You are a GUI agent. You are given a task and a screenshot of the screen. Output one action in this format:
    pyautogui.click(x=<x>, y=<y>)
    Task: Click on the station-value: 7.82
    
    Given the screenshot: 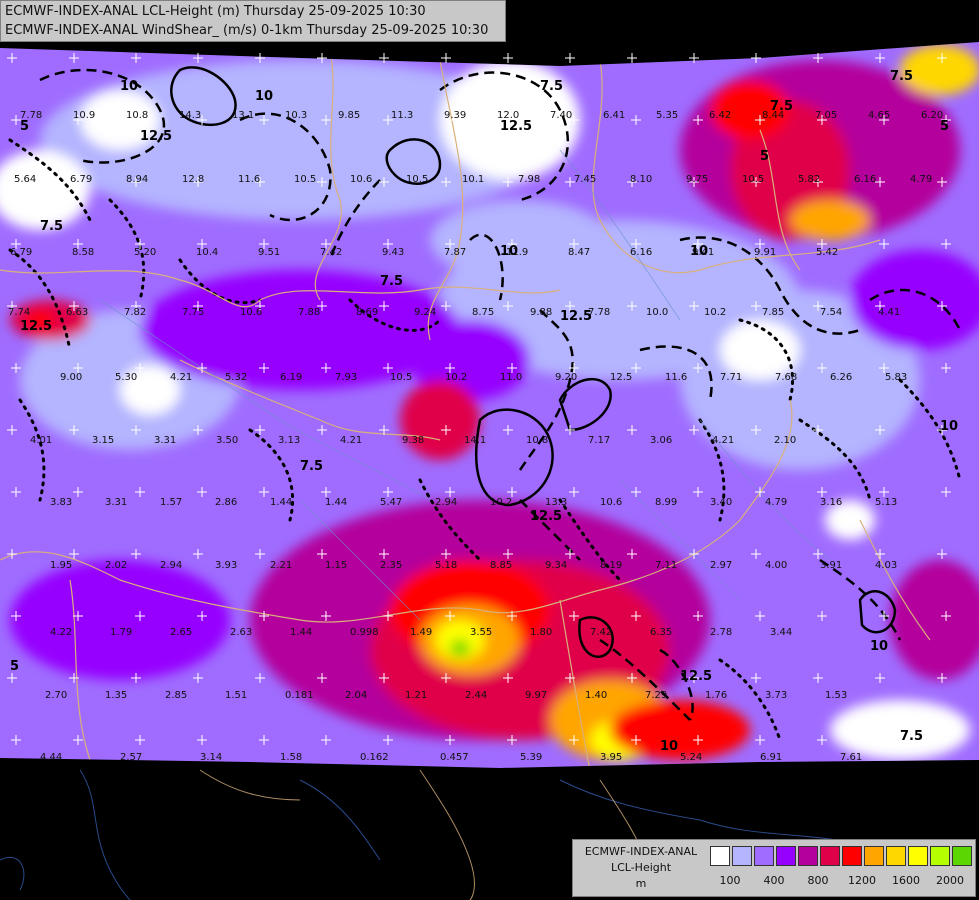 What is the action you would take?
    pyautogui.click(x=135, y=312)
    